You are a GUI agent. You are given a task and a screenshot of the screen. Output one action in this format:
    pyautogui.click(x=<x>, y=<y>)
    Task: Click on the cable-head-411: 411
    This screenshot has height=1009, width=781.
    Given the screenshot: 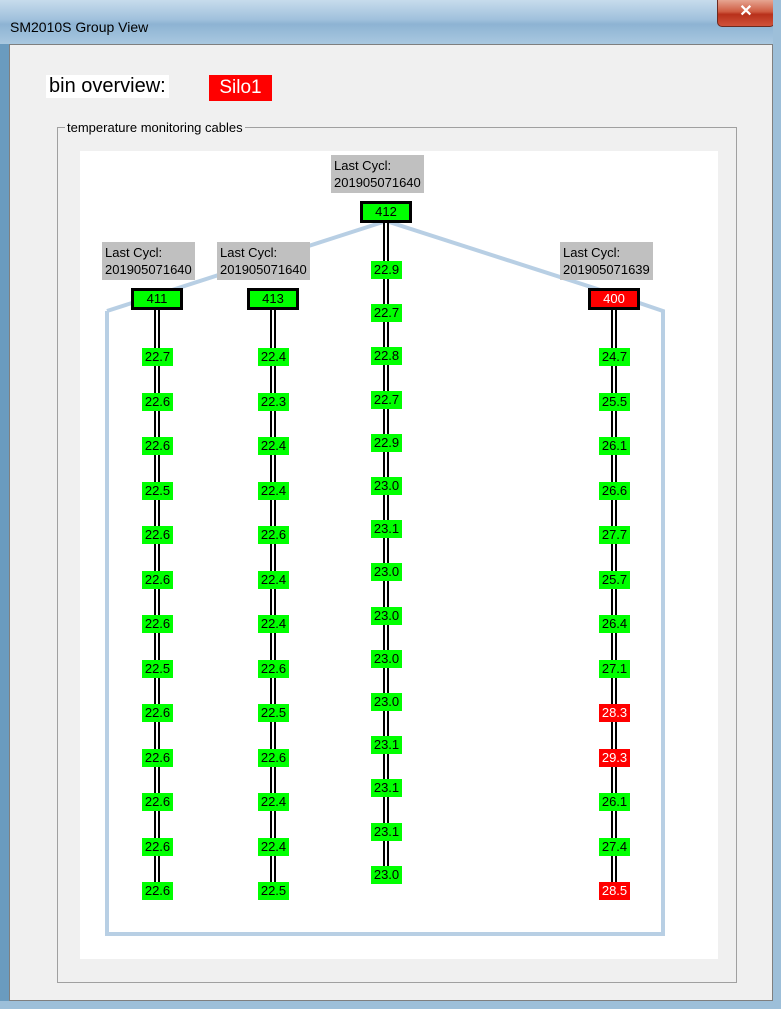 What is the action you would take?
    pyautogui.click(x=157, y=299)
    